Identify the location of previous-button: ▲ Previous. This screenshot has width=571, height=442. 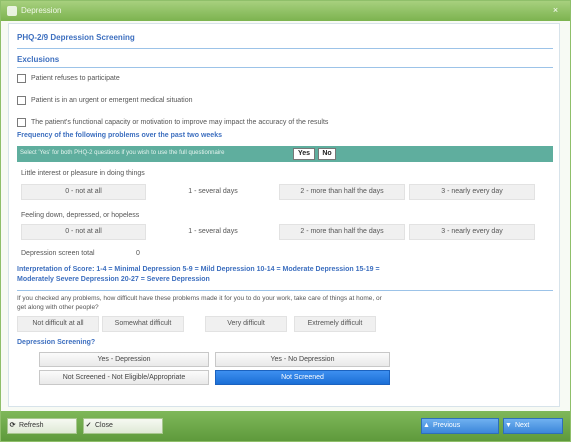
(460, 426).